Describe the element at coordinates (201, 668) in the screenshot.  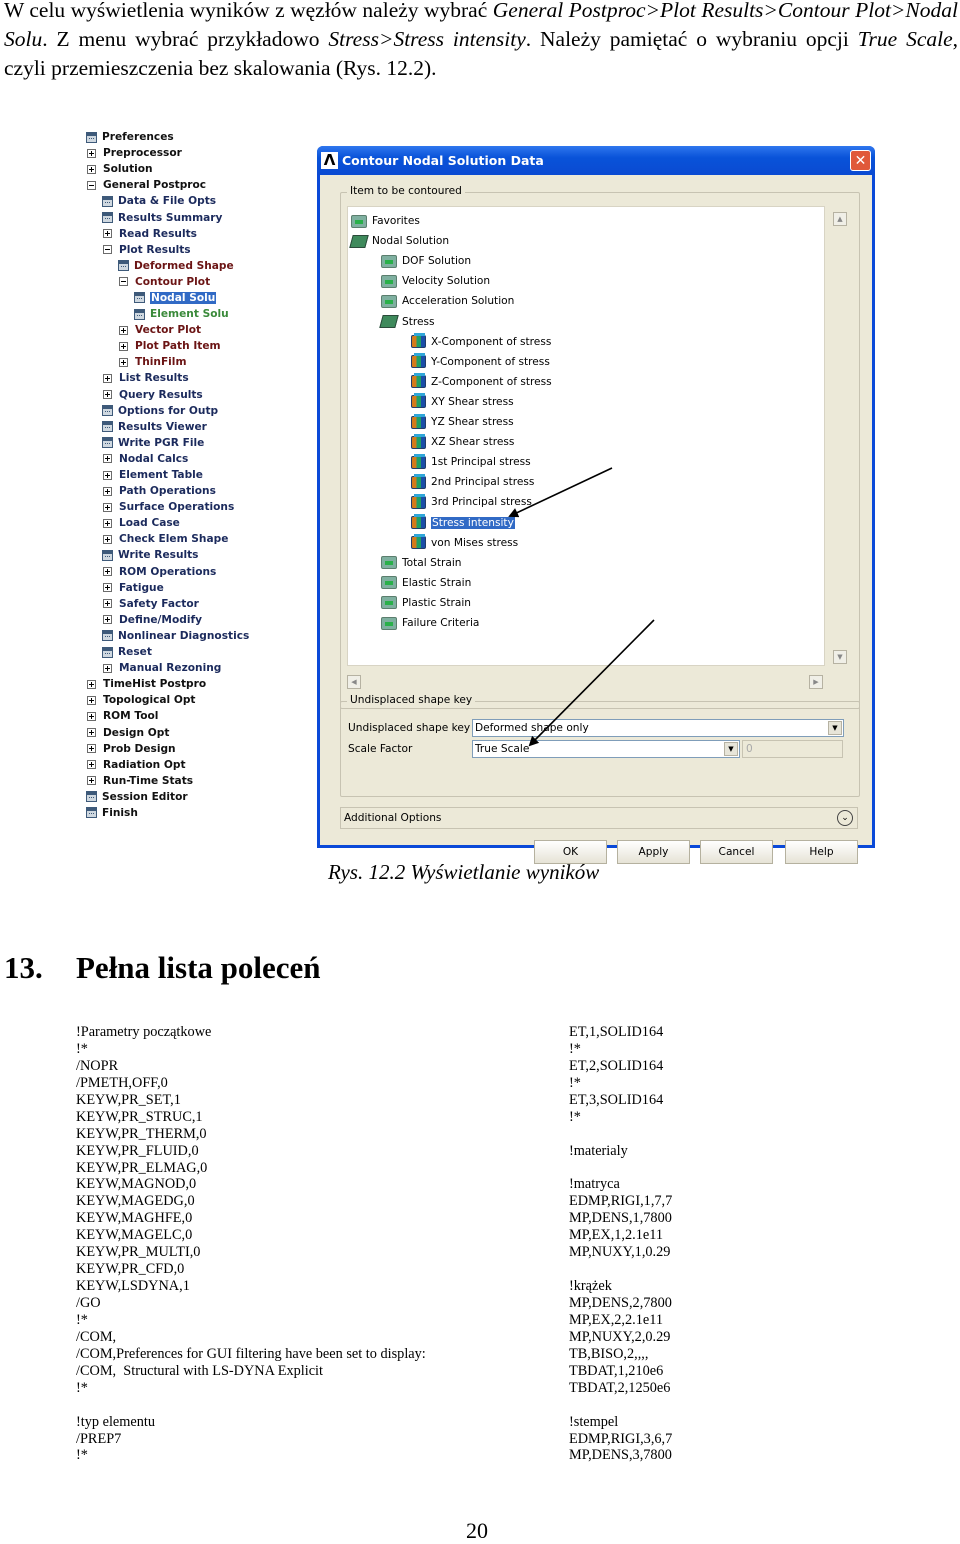
I see `tree-item: Manual Rezoning` at that location.